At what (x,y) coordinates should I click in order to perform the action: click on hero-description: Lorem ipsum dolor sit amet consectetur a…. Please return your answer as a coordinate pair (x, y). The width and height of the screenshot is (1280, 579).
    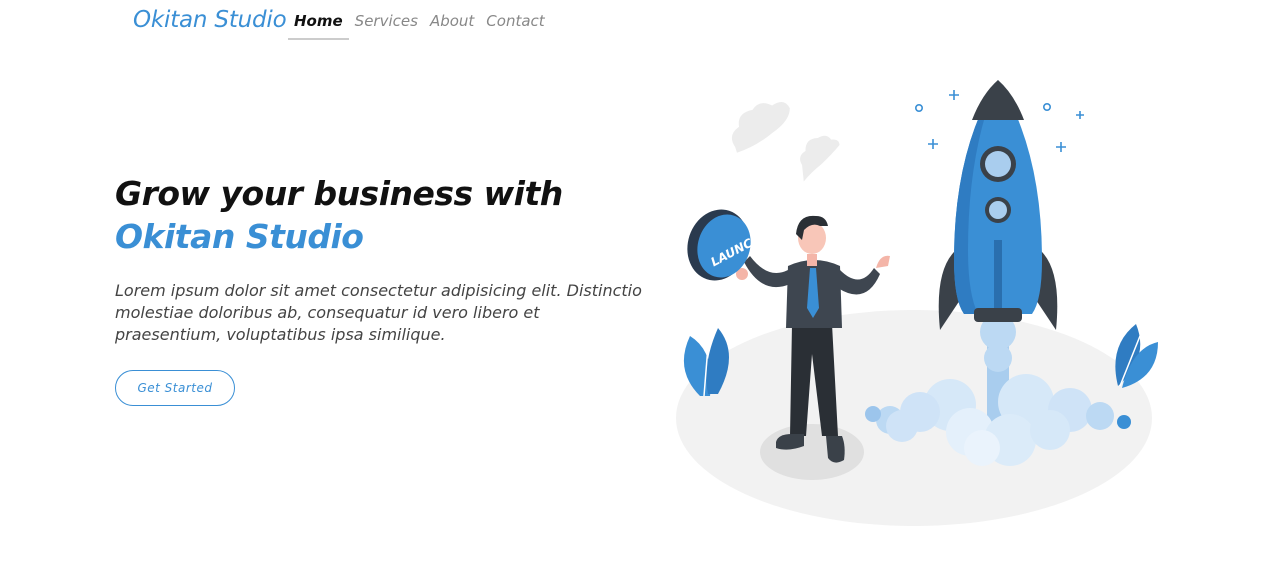
    Looking at the image, I should click on (378, 312).